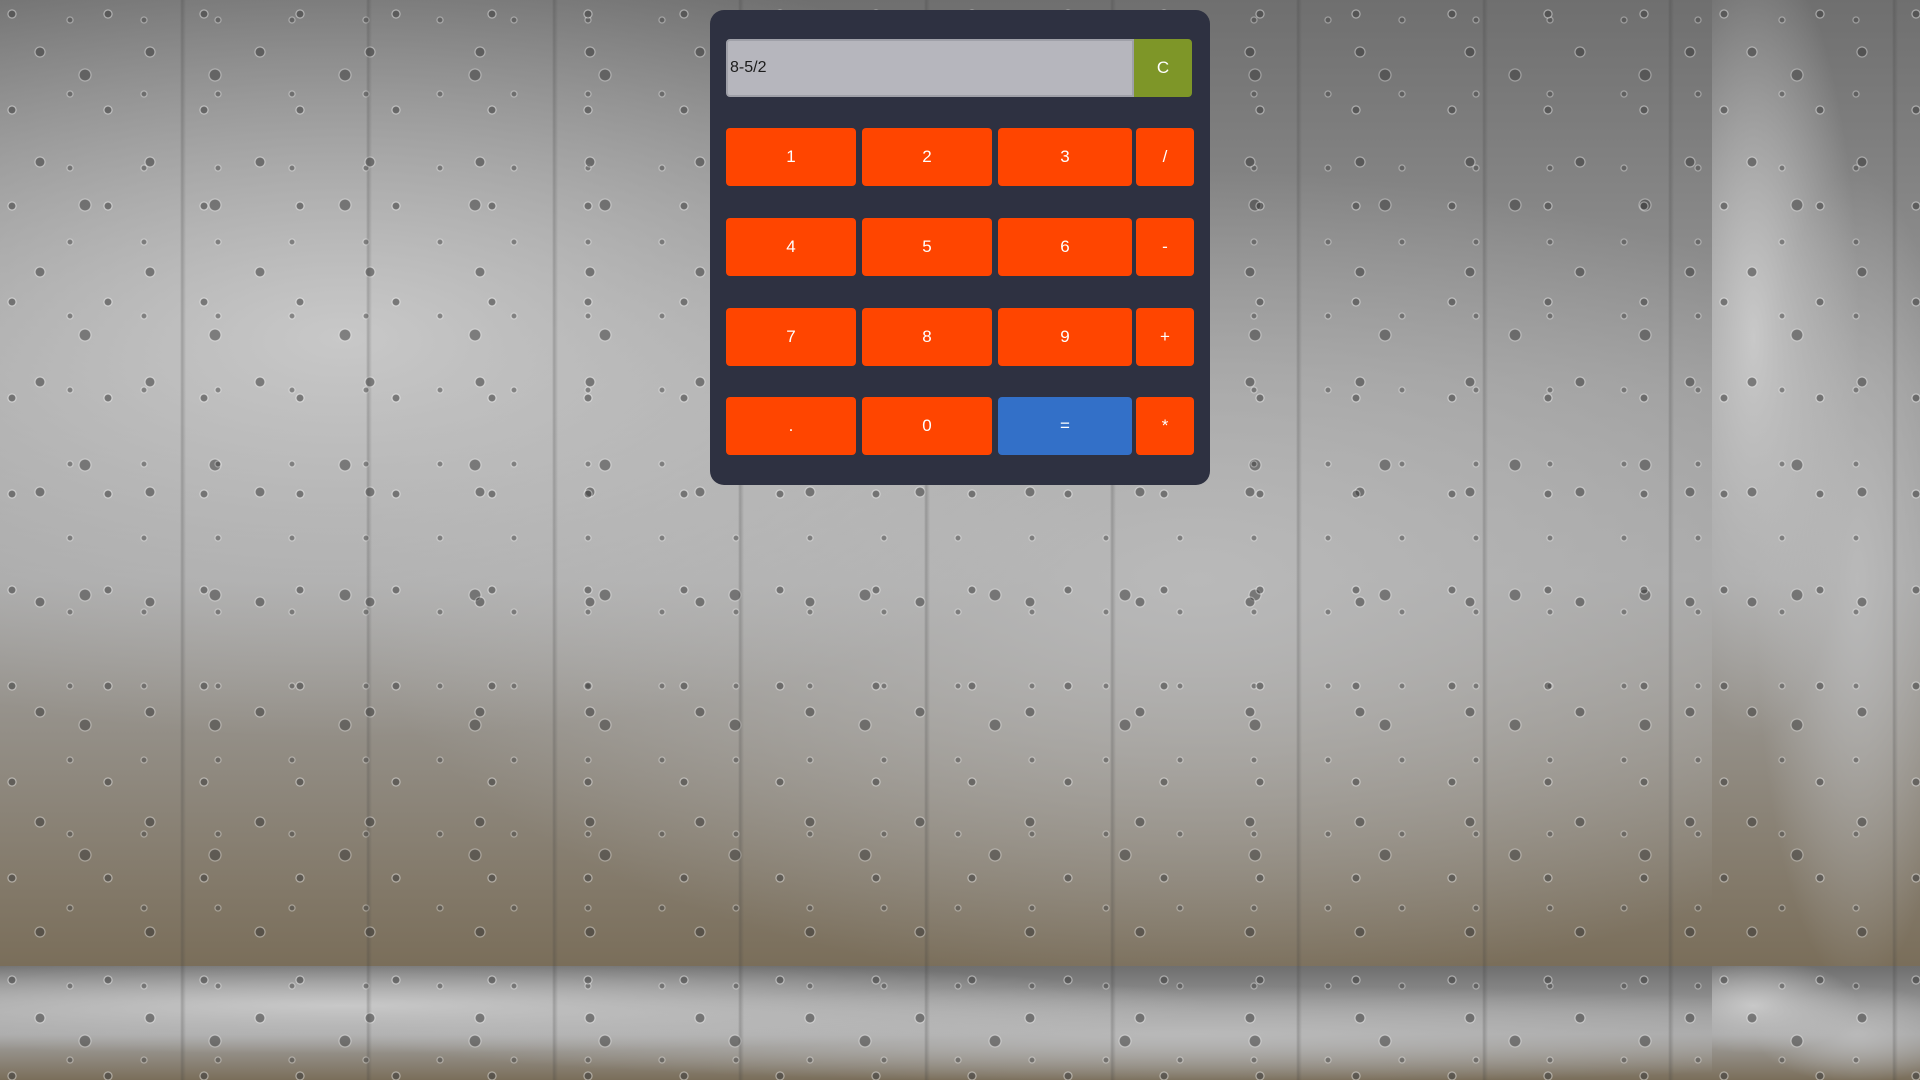  Describe the element at coordinates (1065, 426) in the screenshot. I see `equals-button: =` at that location.